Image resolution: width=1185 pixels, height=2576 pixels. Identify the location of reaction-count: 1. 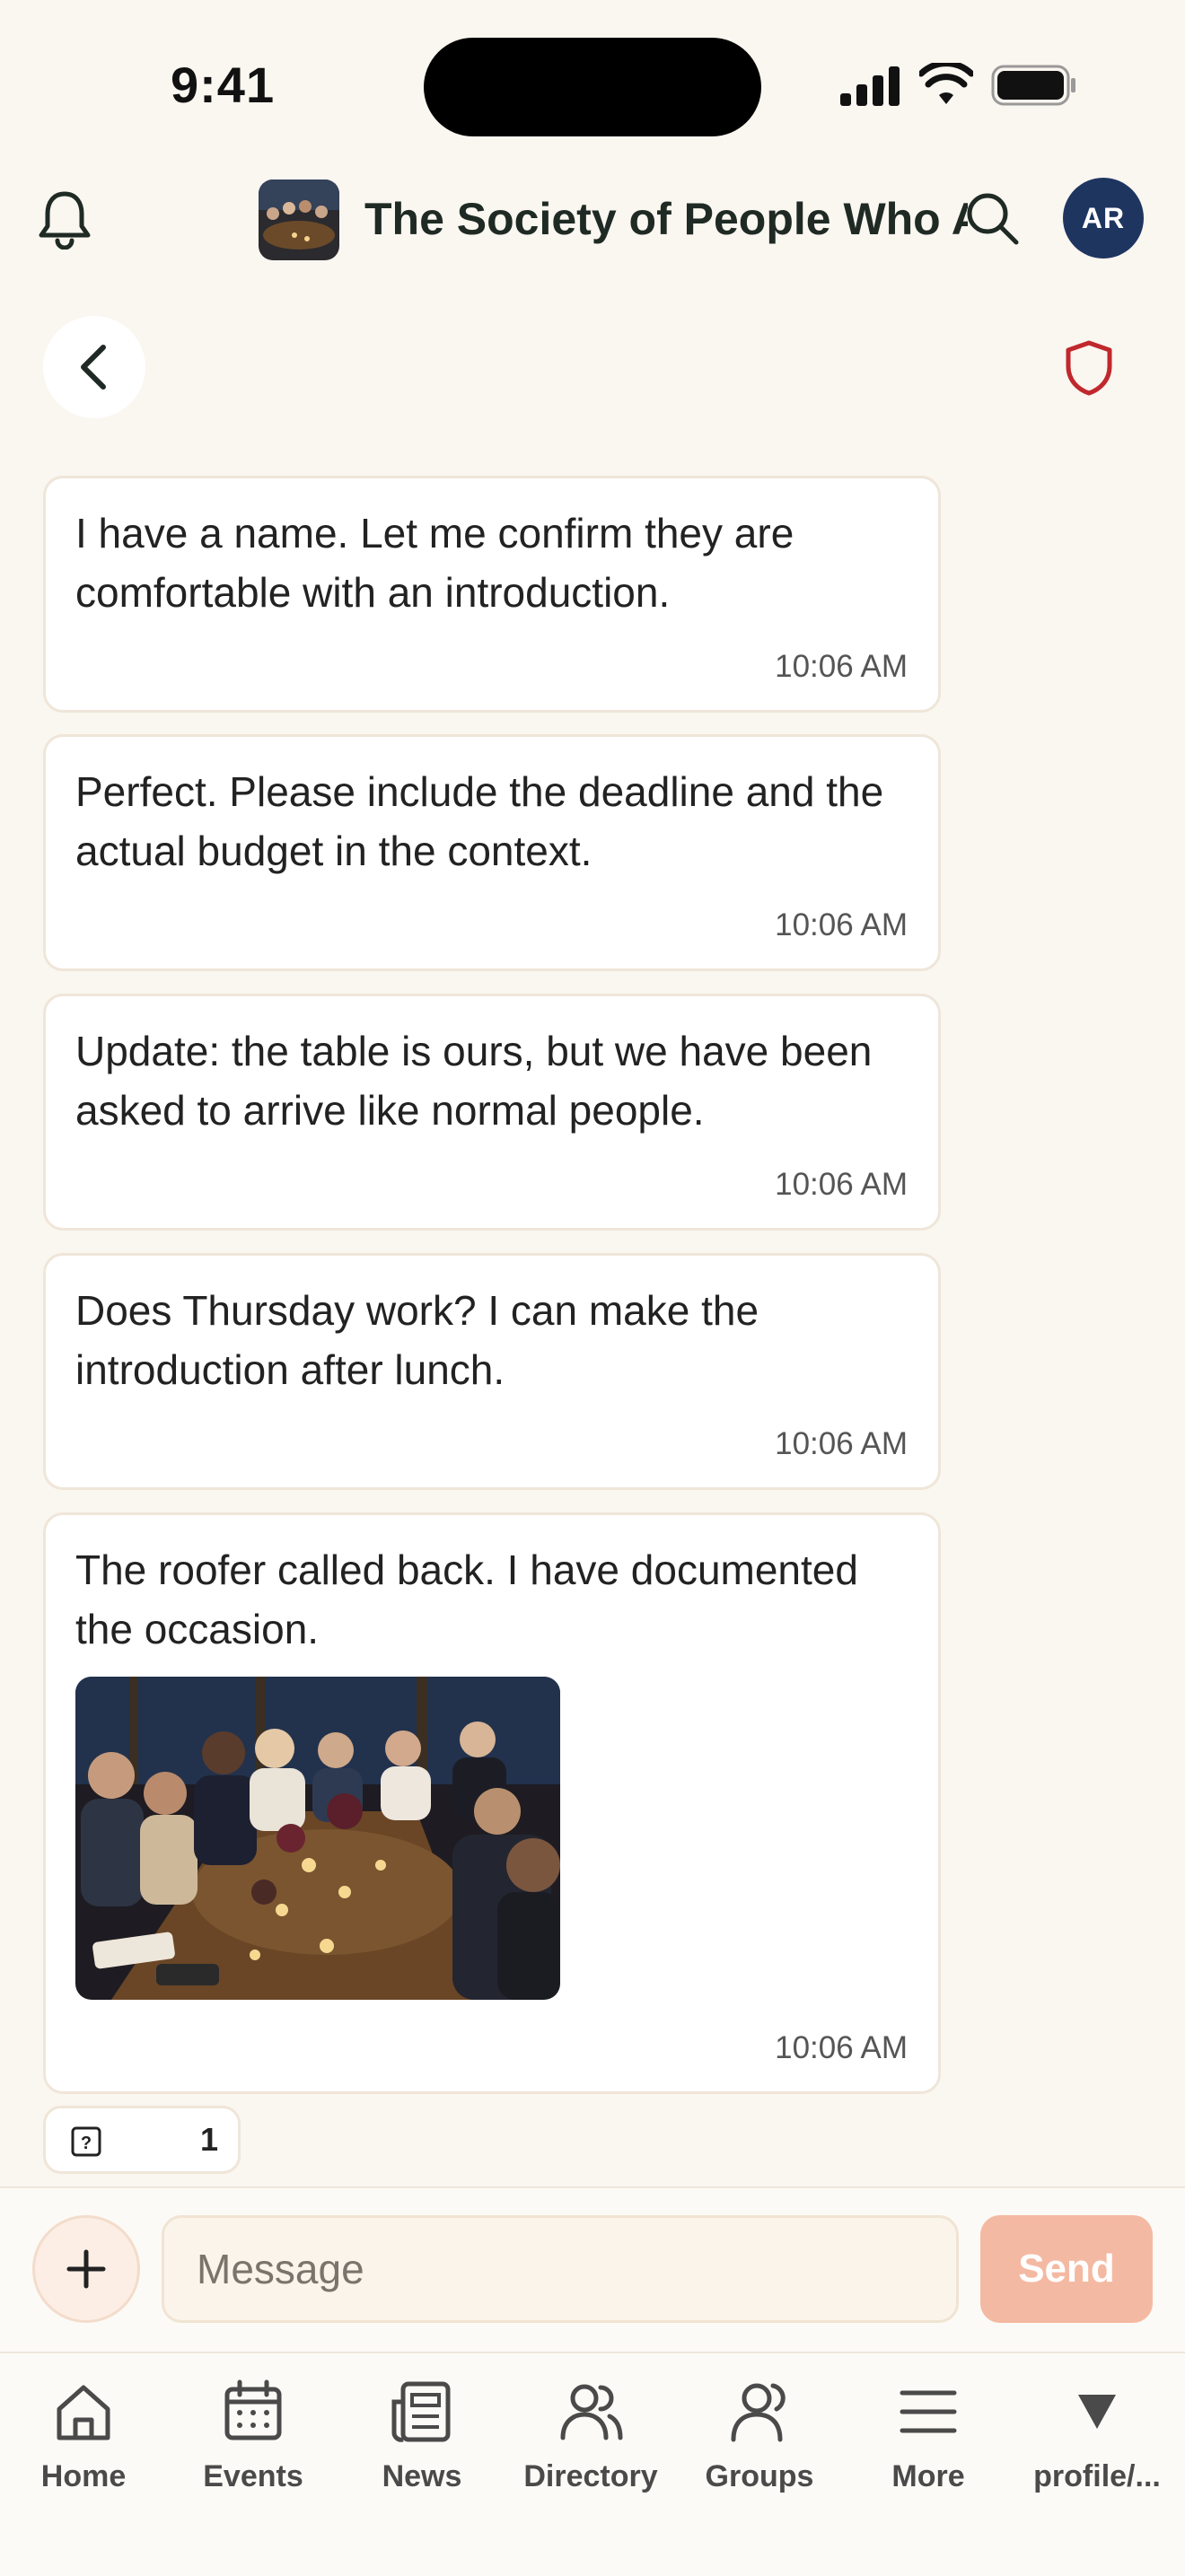
(209, 2139).